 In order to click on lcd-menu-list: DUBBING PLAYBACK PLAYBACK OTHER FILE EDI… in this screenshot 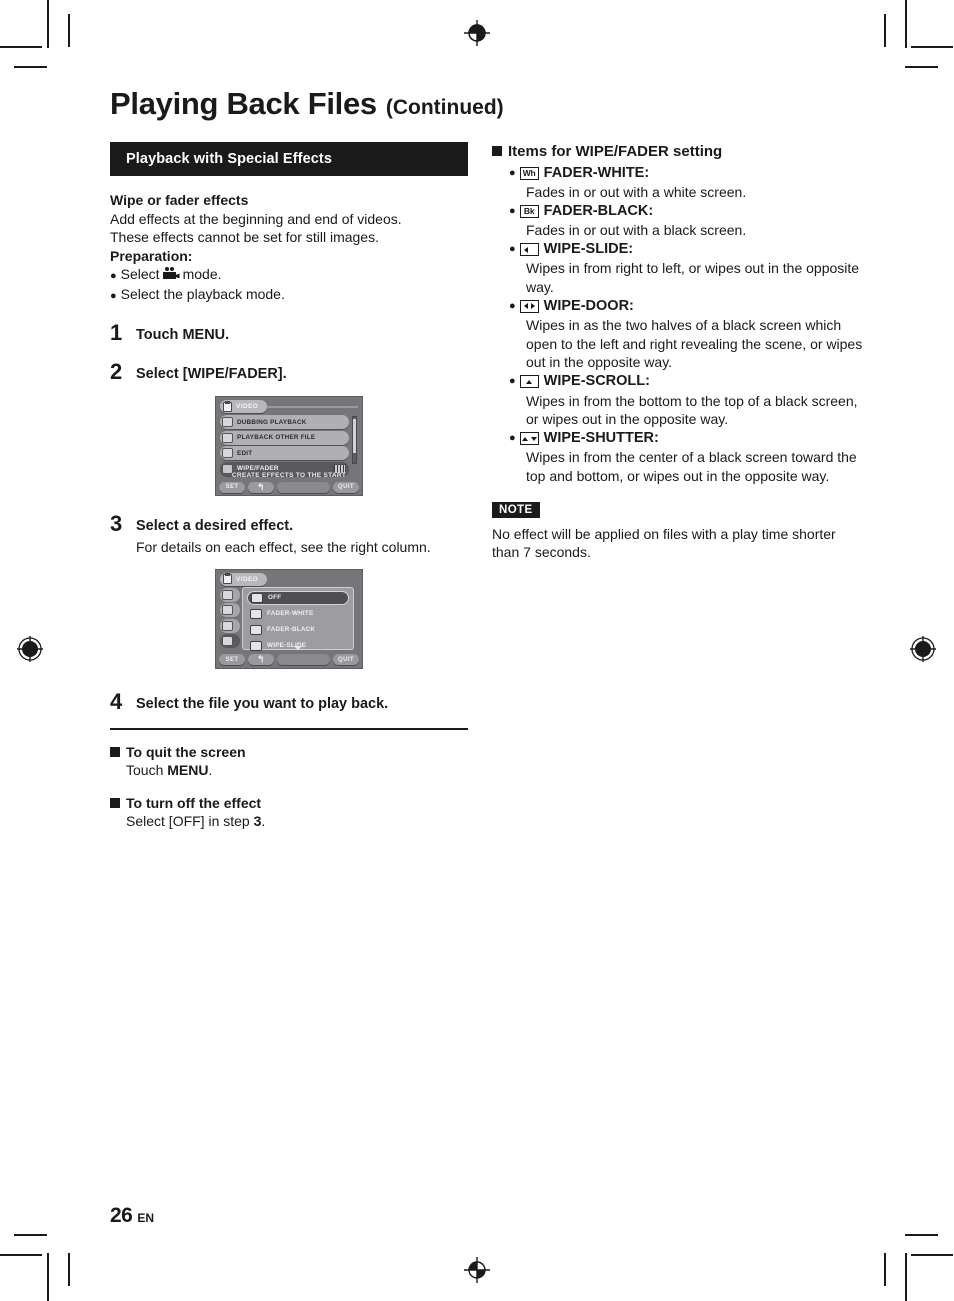, I will do `click(284, 446)`.